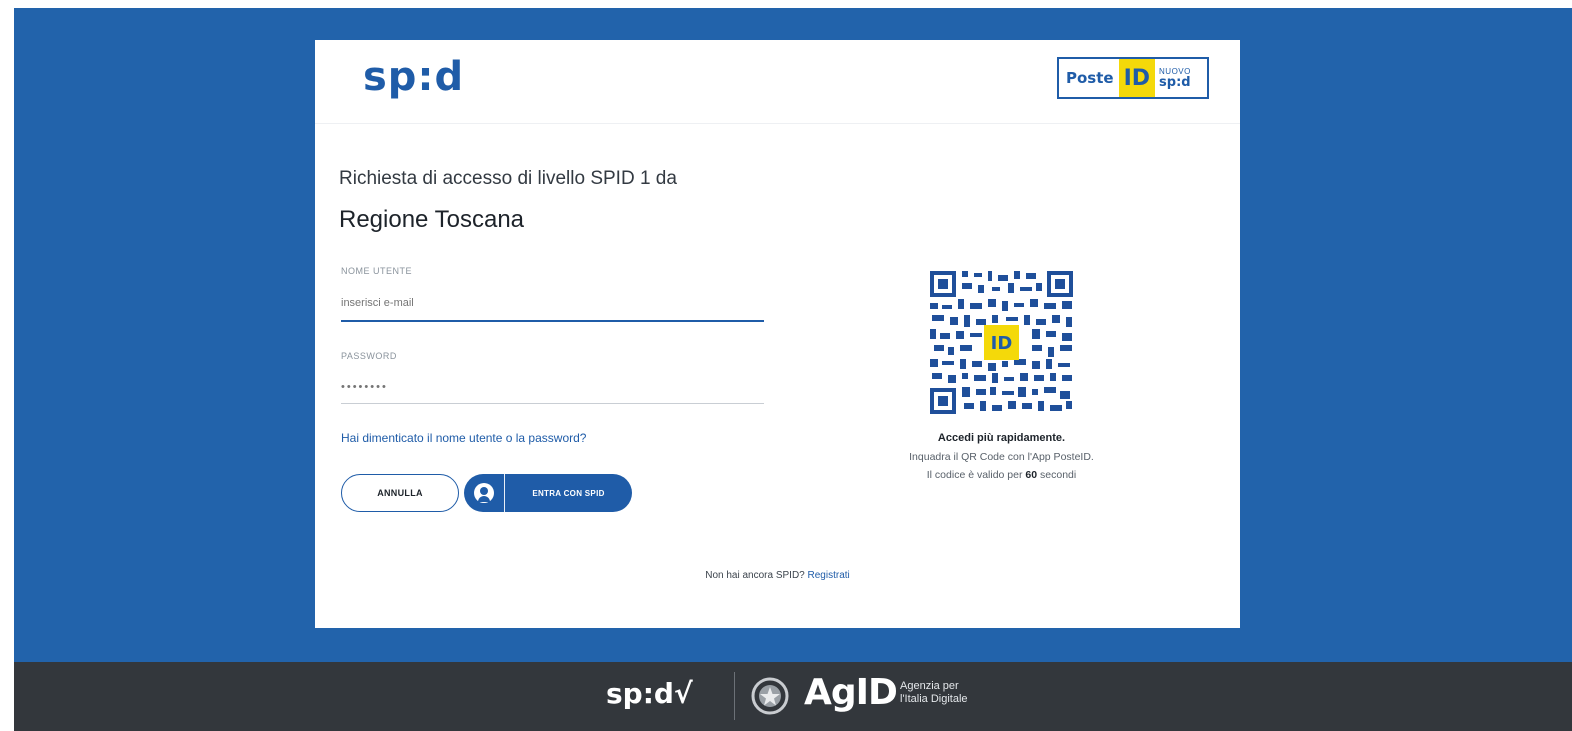 This screenshot has width=1572, height=731. What do you see at coordinates (1058, 475) in the screenshot?
I see `qr-validity-suffix: secondi` at bounding box center [1058, 475].